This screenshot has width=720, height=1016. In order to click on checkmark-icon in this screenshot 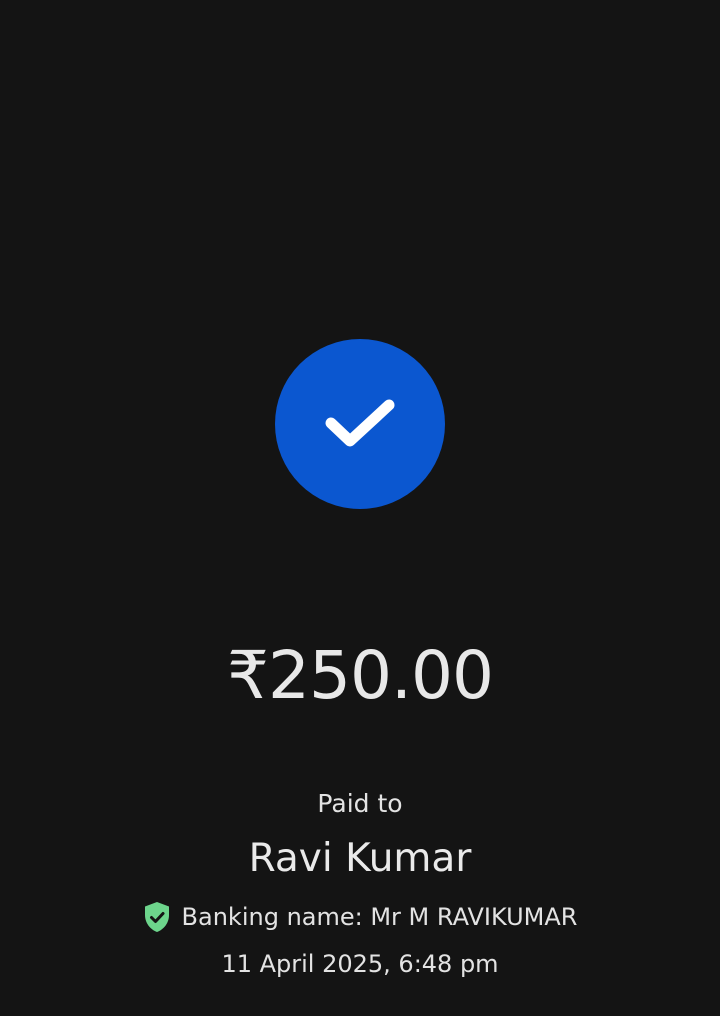, I will do `click(360, 423)`.